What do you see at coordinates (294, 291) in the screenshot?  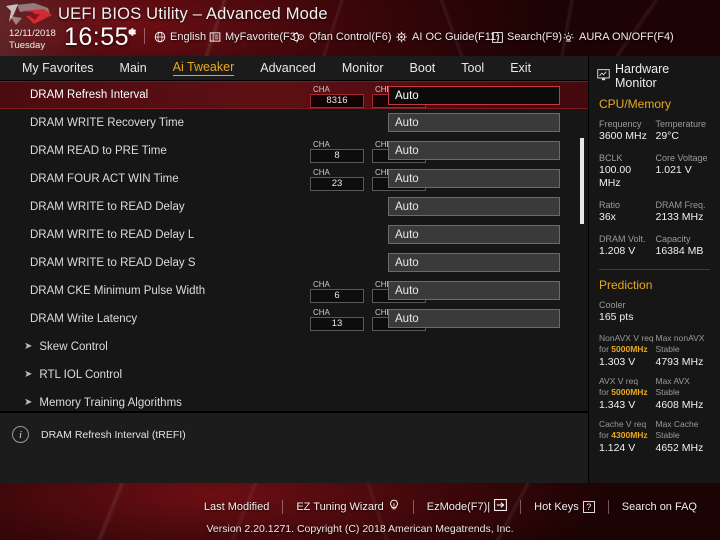 I see `settings-row: DRAM CKE Minimum Pulse WidthCHA6CHB6Auto` at bounding box center [294, 291].